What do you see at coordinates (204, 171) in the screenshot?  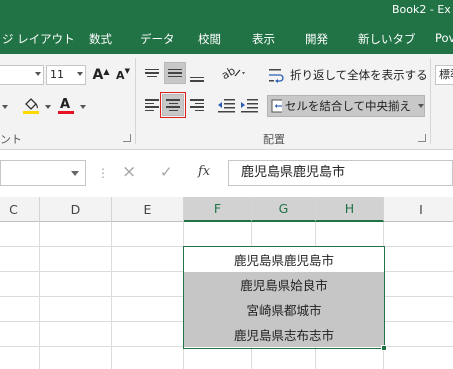 I see `insert-function-icon: fx` at bounding box center [204, 171].